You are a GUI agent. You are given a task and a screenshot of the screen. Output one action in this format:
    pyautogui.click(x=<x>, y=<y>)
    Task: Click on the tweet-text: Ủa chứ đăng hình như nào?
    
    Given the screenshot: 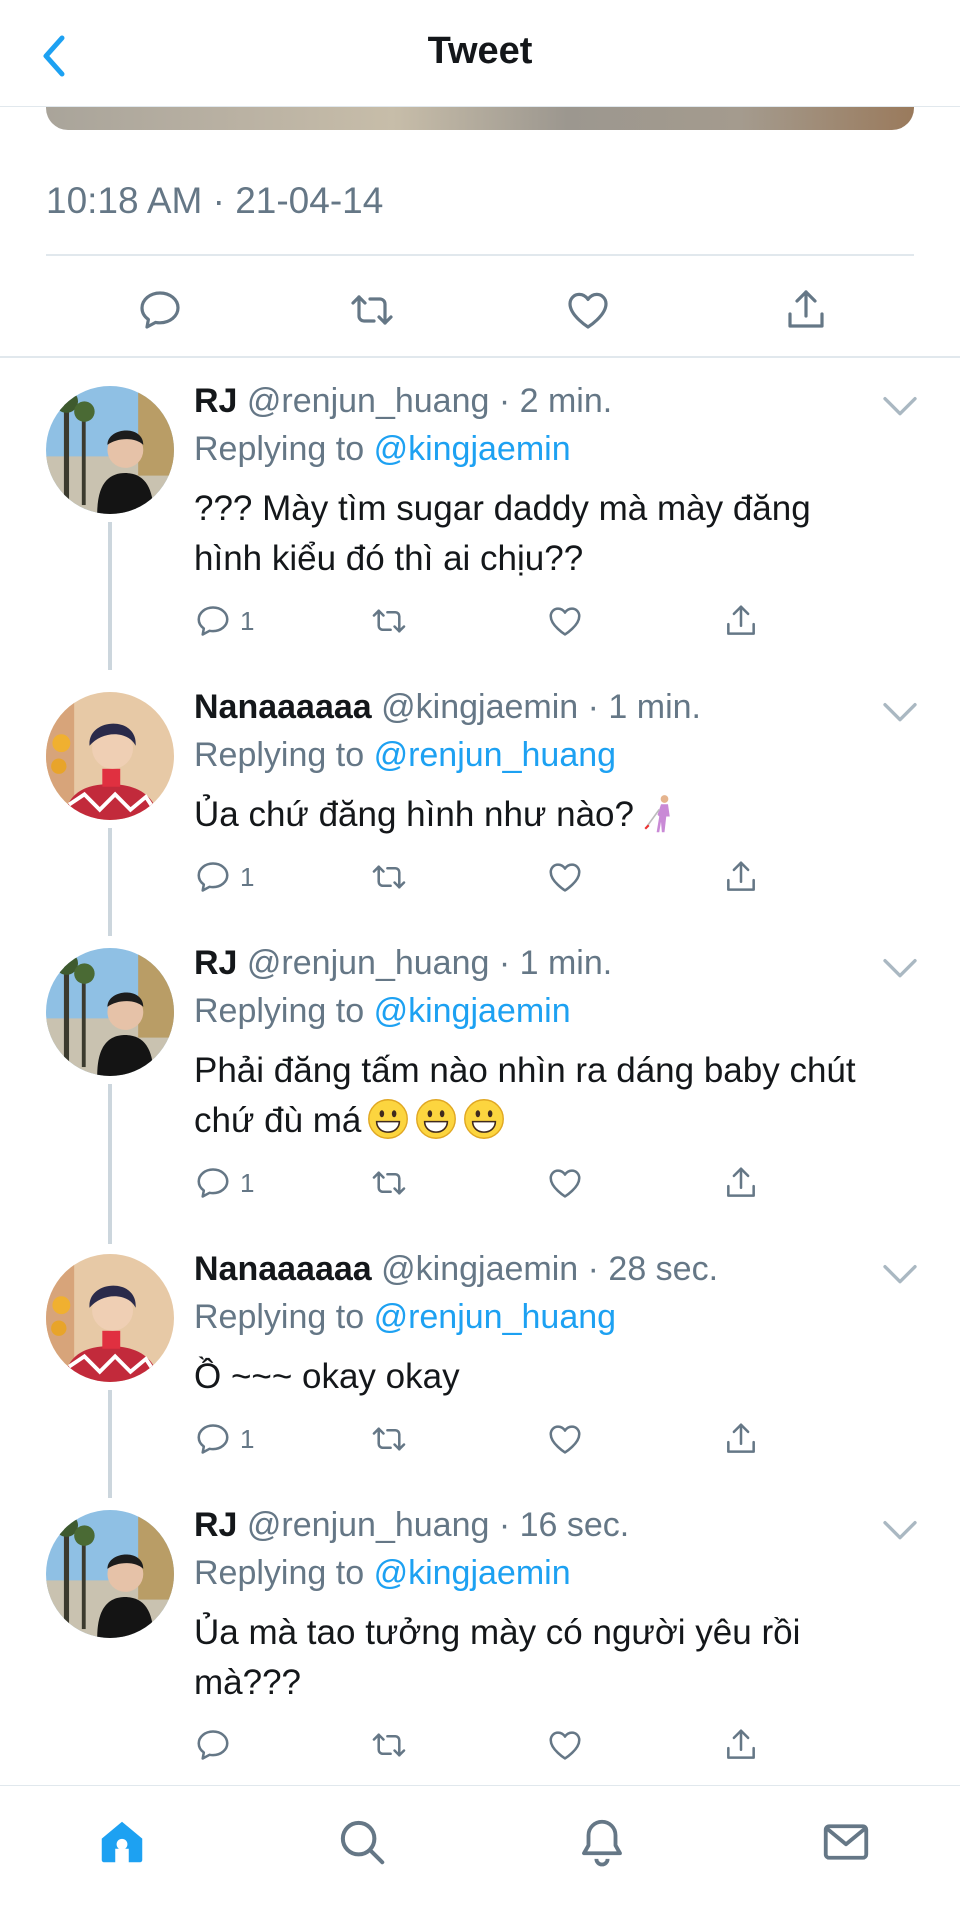 What is the action you would take?
    pyautogui.click(x=554, y=815)
    